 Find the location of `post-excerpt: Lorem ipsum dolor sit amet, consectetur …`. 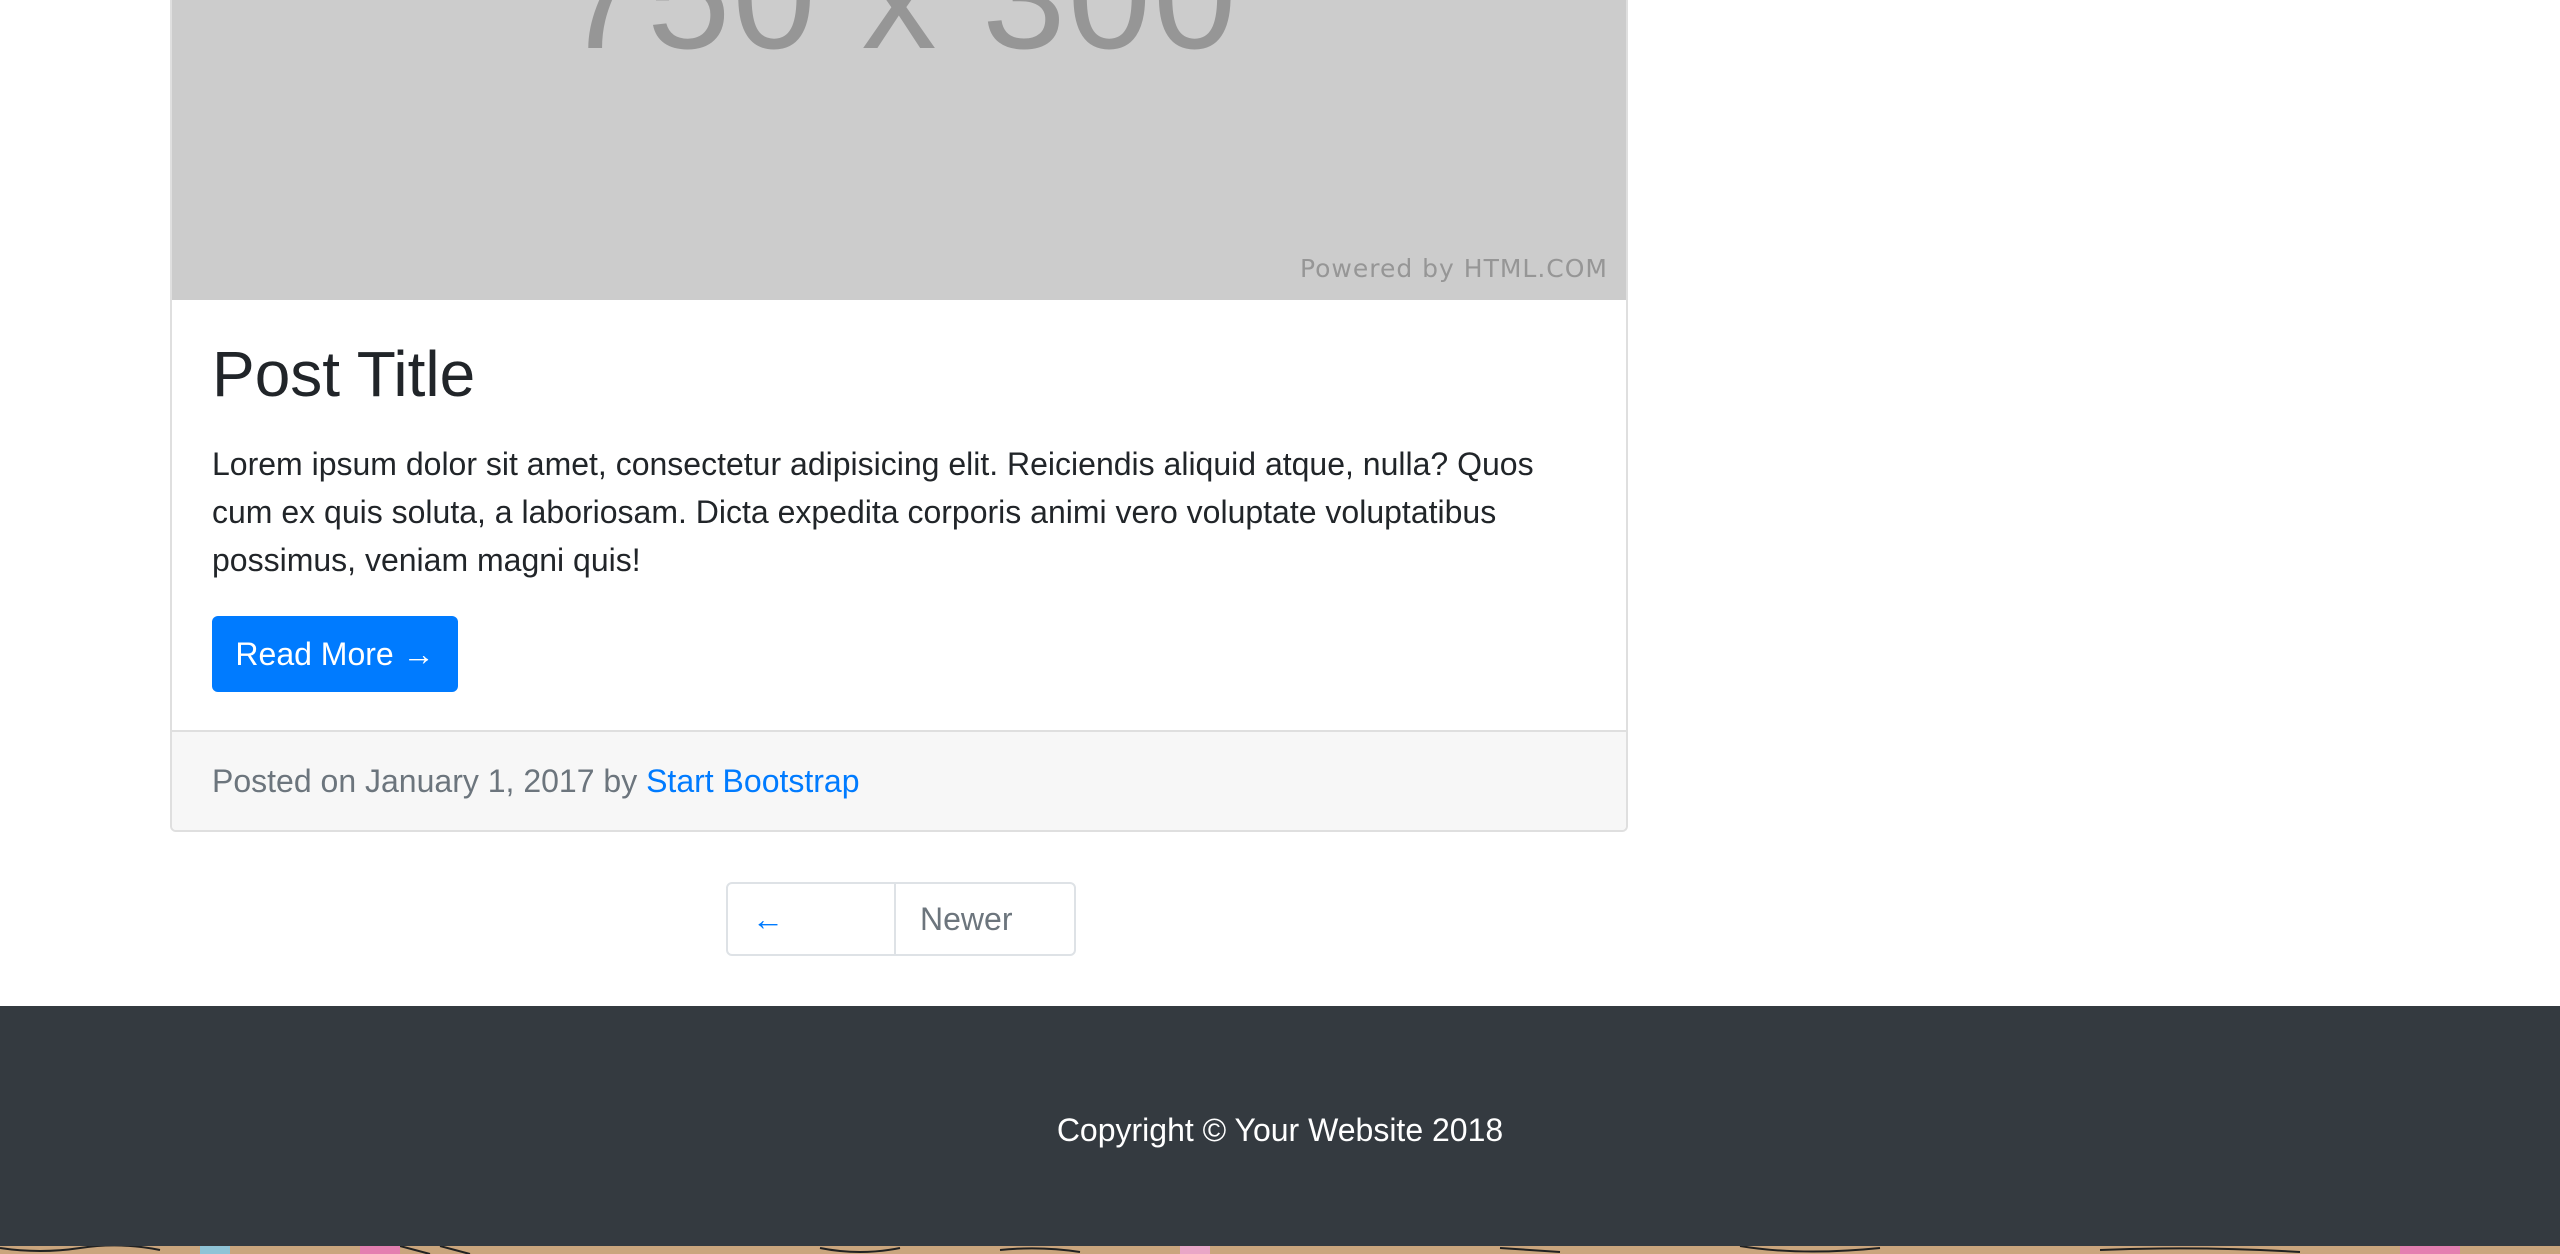

post-excerpt: Lorem ipsum dolor sit amet, consectetur … is located at coordinates (873, 512).